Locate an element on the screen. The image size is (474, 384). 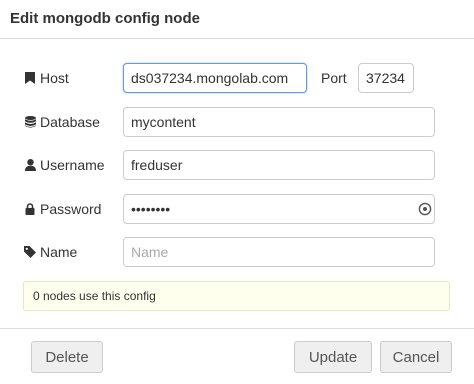
username-input is located at coordinates (279, 165).